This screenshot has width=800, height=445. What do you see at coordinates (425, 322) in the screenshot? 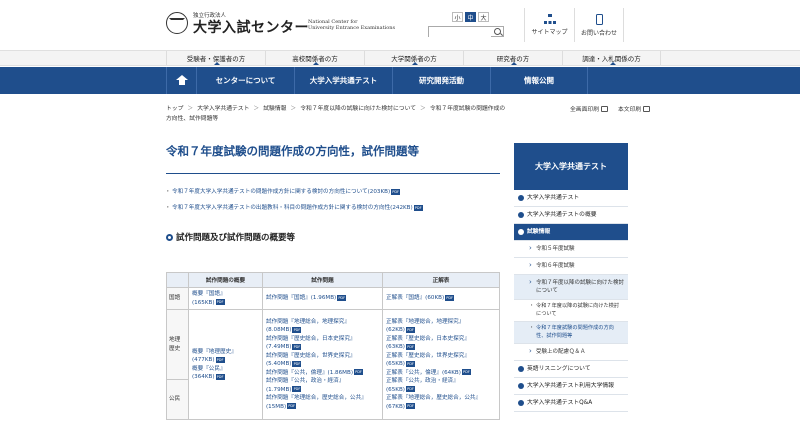
I see `answer-link: 正解表『地理総合，地理探究』` at bounding box center [425, 322].